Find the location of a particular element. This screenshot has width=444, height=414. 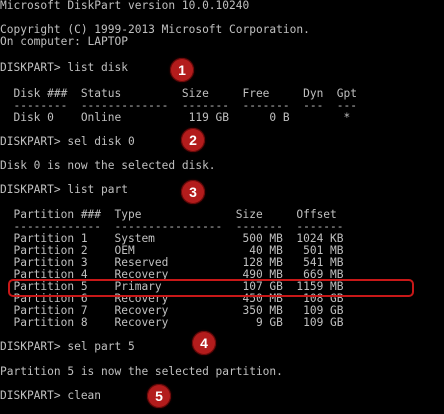

table-row: Disk 0 Online 119 GB 0 B * is located at coordinates (175, 117).